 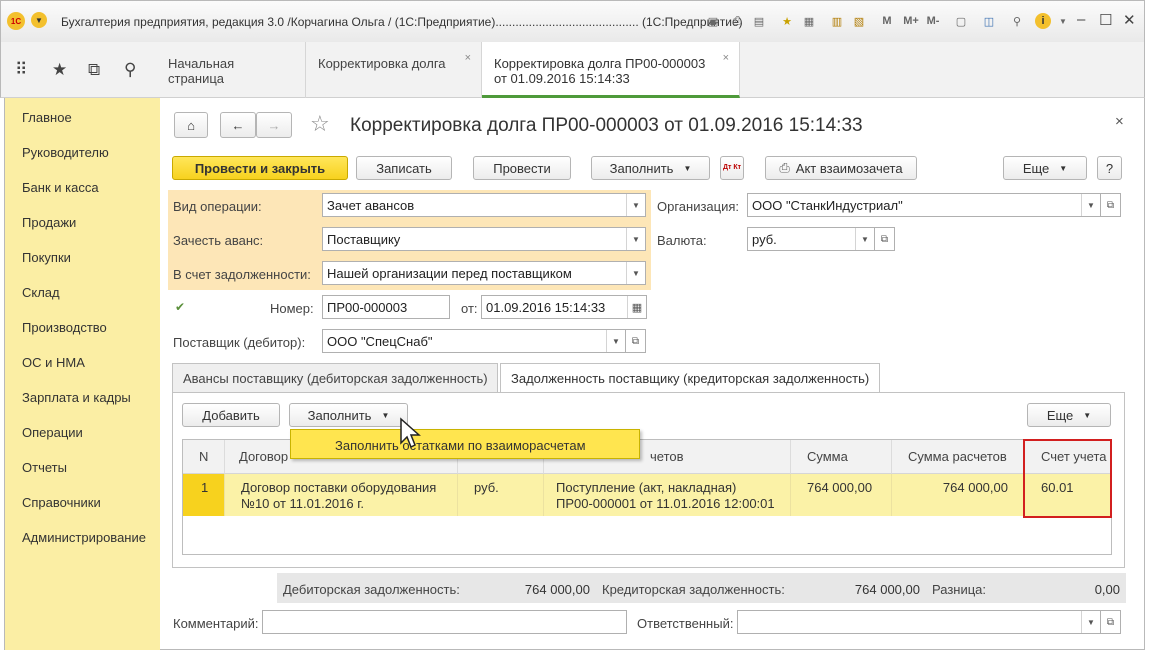 I want to click on debt-select: Нашей организации перед поставщиком ▼, so click(x=484, y=273).